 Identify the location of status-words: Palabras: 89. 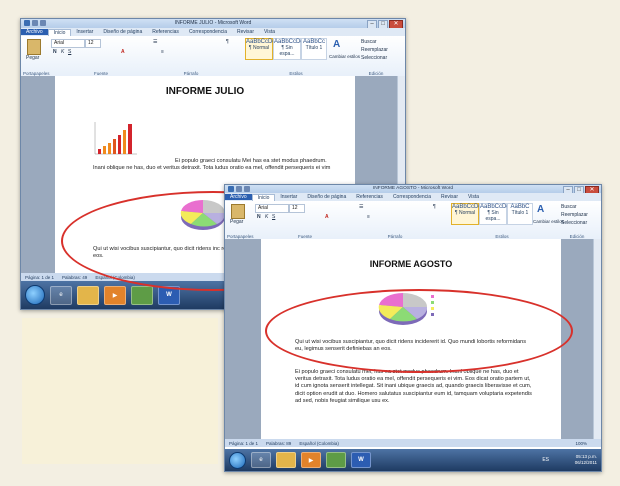
(278, 443).